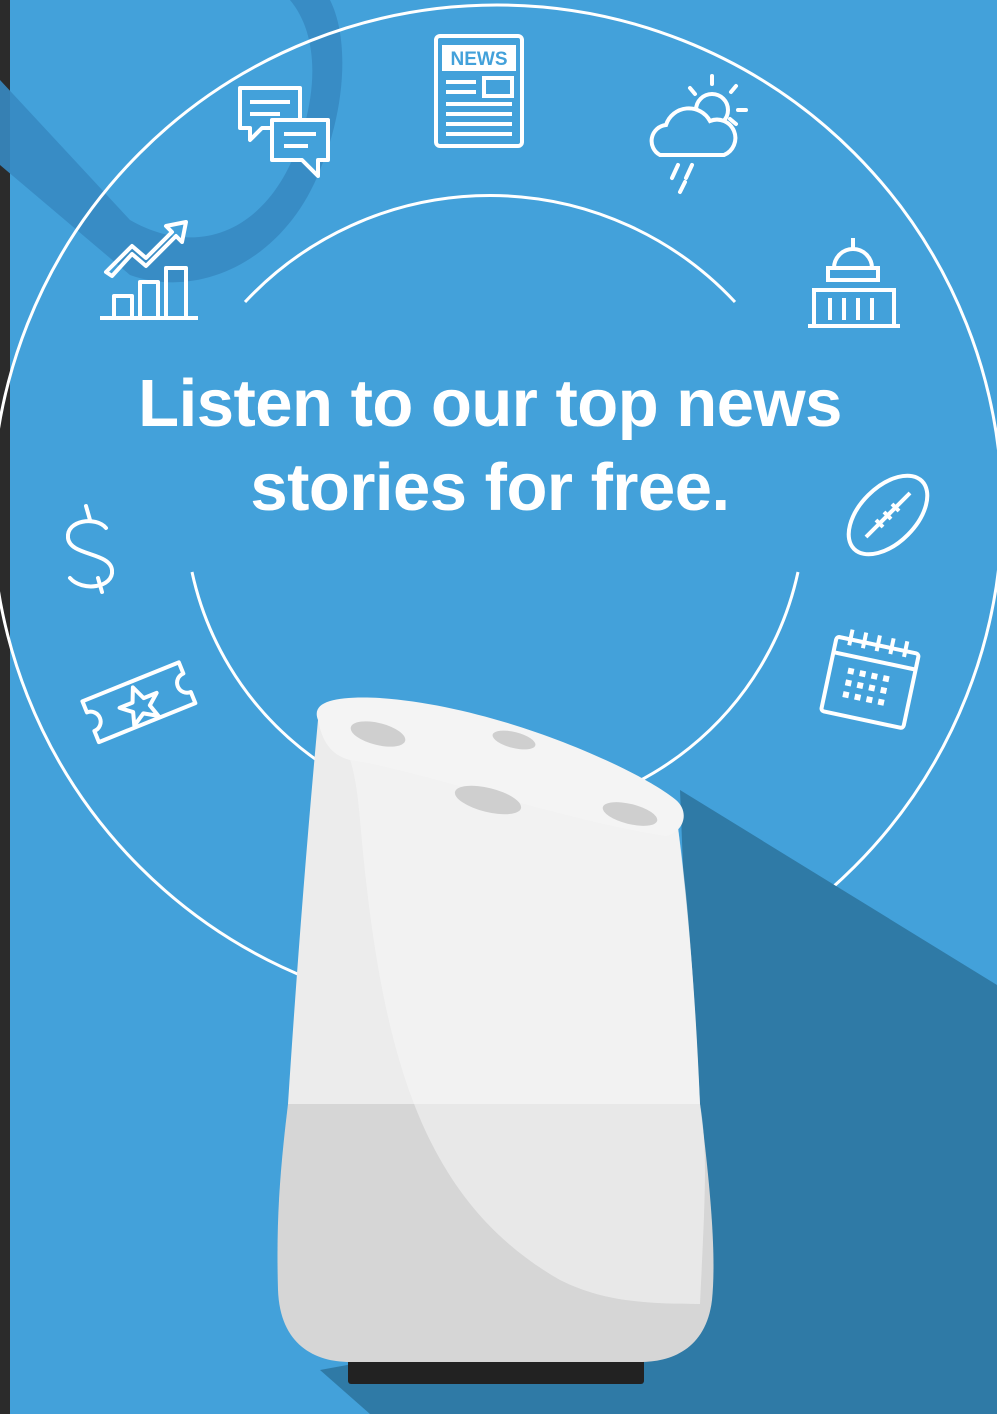  Describe the element at coordinates (854, 283) in the screenshot. I see `capitol-building-icon` at that location.